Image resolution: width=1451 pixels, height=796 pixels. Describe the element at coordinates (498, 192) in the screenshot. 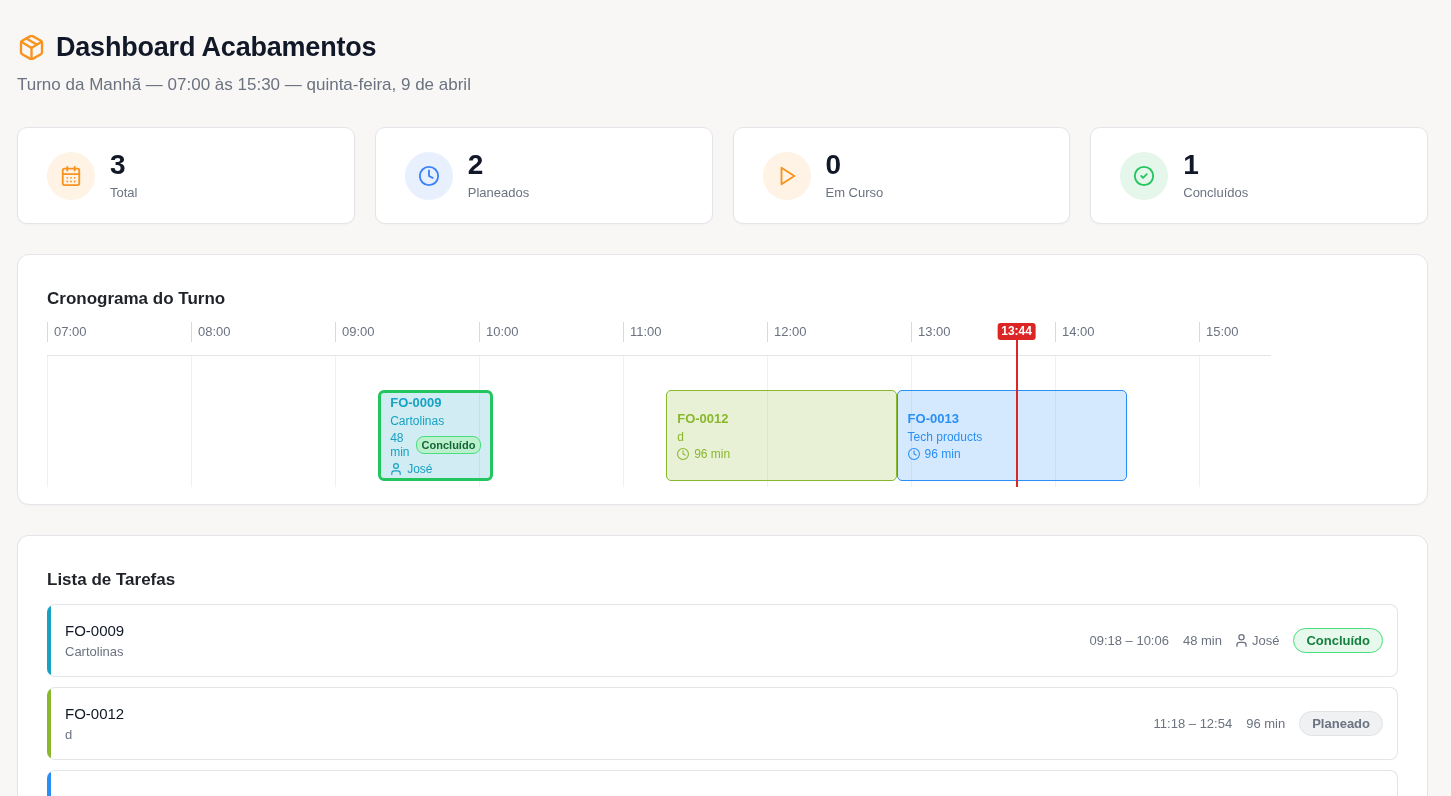

I see `stat-label: Planeados` at that location.